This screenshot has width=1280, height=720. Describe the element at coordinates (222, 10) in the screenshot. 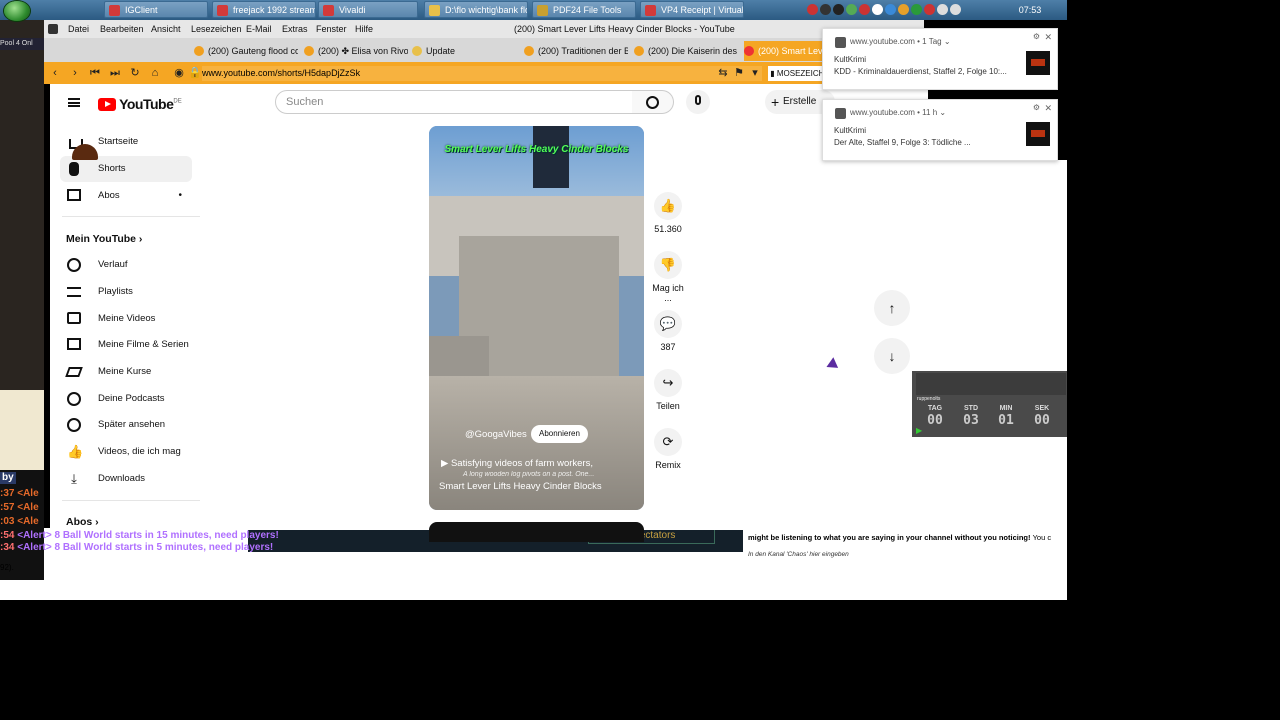

I see `app-icon` at that location.